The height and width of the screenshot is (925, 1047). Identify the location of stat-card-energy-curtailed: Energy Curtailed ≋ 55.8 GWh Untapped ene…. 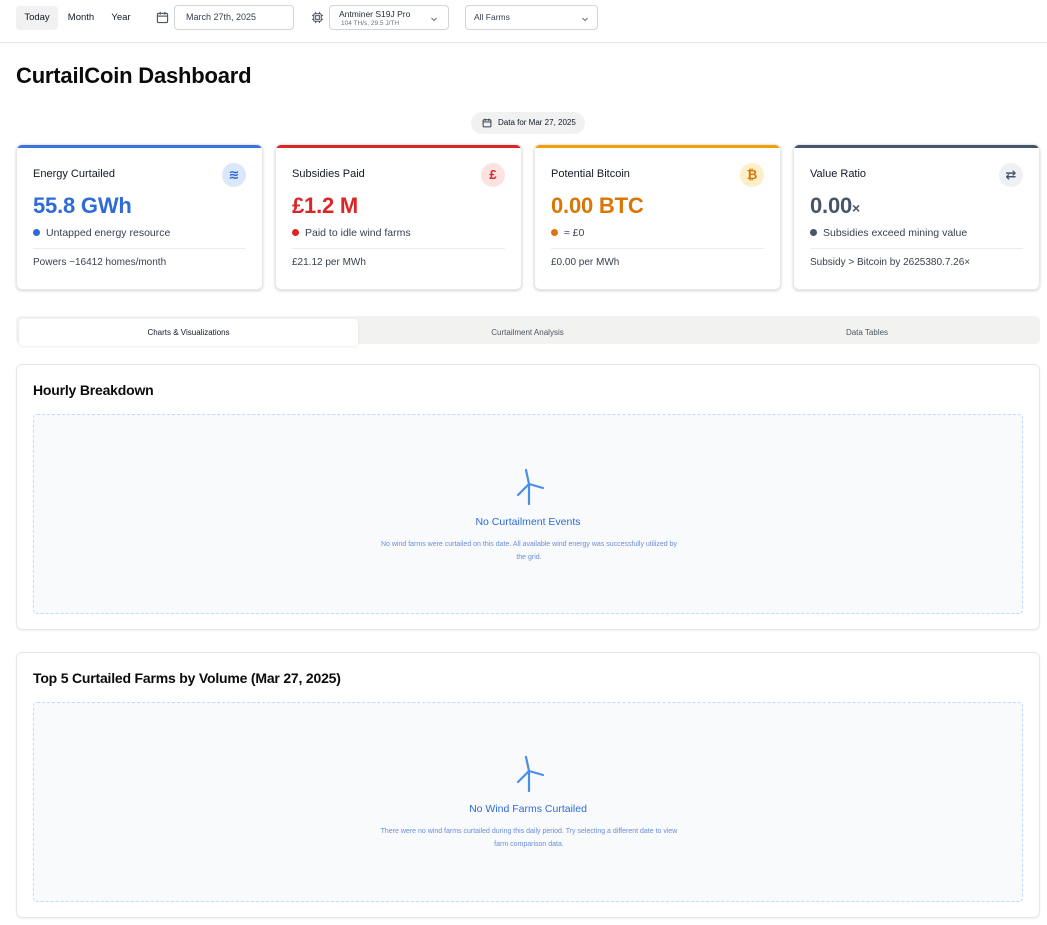
(139, 217).